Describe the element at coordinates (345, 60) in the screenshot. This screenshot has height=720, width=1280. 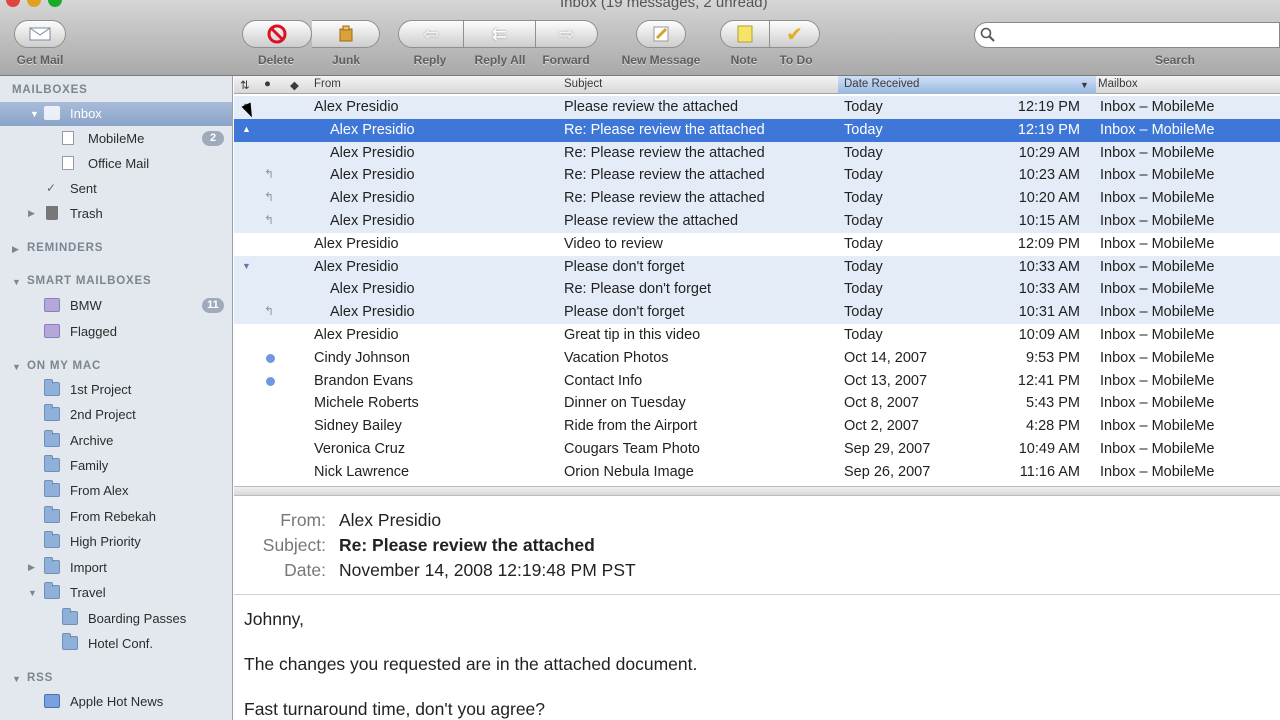
I see `junk-label: Junk` at that location.